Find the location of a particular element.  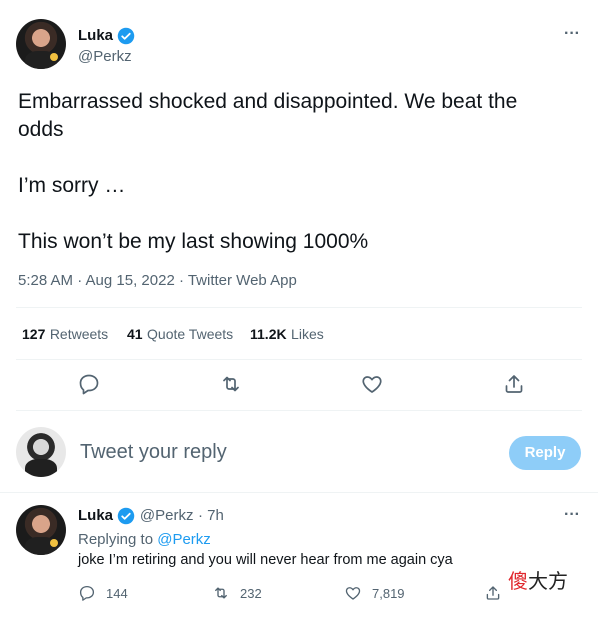

likes-stat: 11.2K Likes is located at coordinates (287, 335).